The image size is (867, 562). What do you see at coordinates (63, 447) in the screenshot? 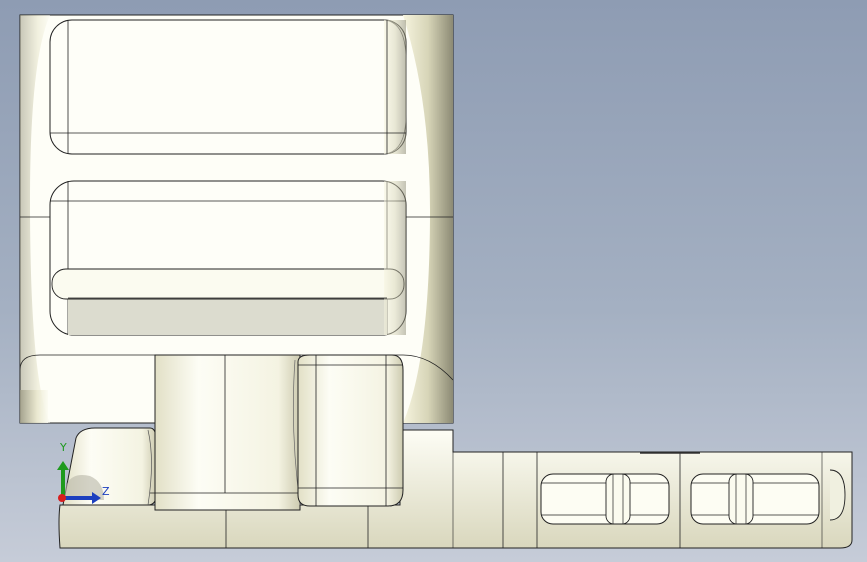
I see `y-axis-label: Y` at bounding box center [63, 447].